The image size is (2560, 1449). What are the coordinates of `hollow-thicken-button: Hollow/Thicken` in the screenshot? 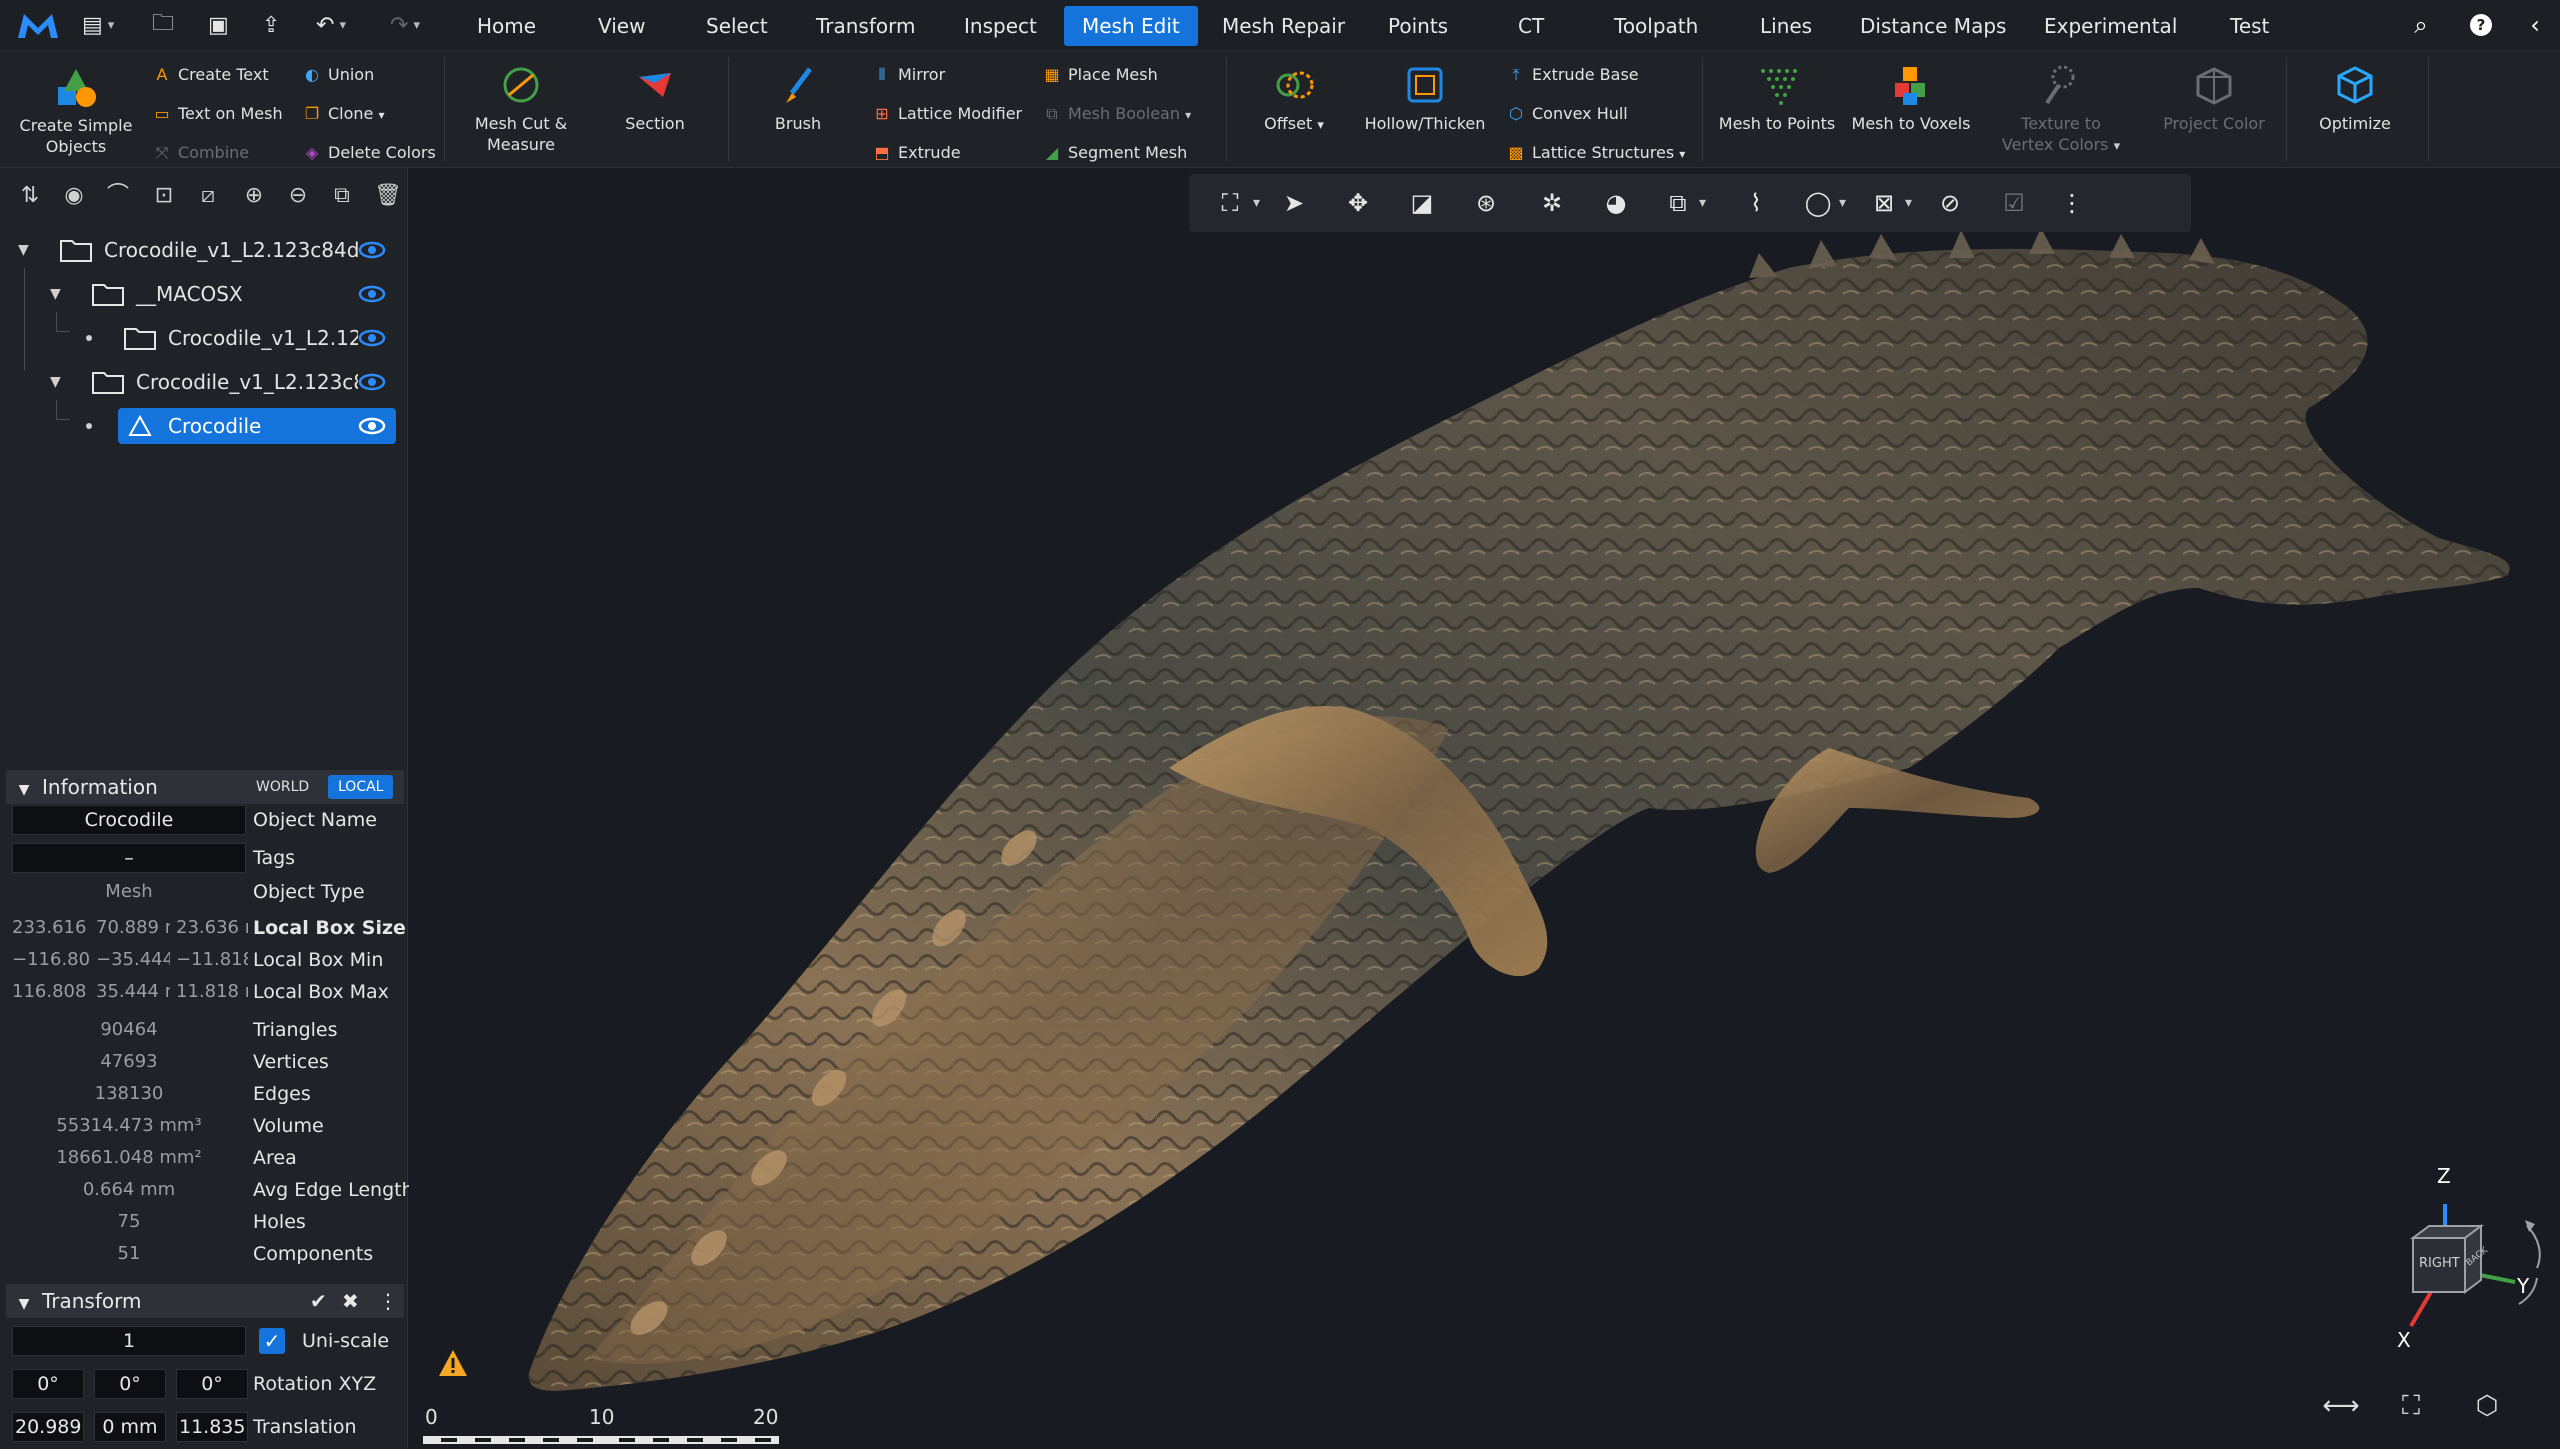 It's located at (1425, 98).